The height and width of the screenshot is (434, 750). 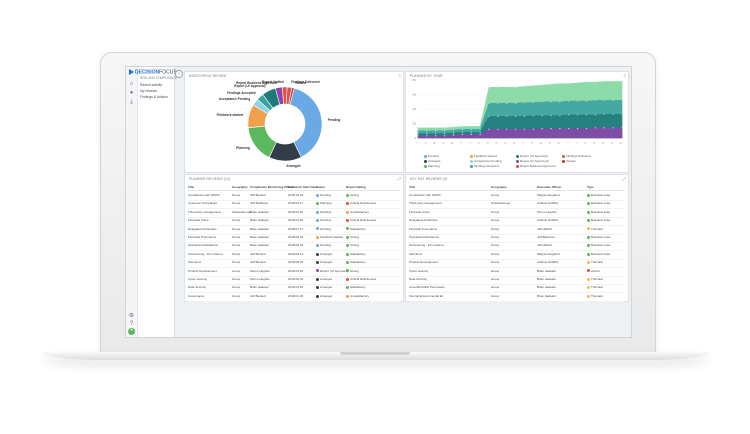 I want to click on nav-recent-activity: Recent activity, so click(x=151, y=85).